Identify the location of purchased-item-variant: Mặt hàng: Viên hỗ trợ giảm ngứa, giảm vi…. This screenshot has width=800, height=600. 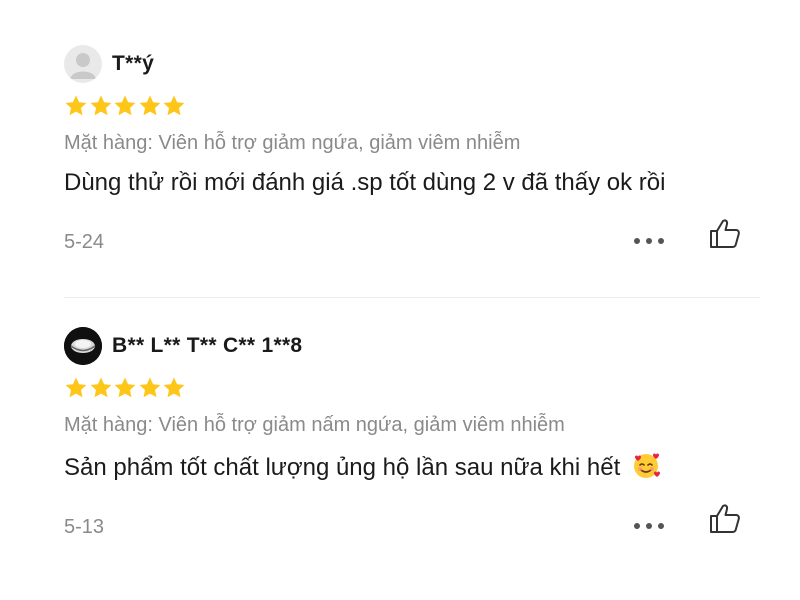
(292, 143).